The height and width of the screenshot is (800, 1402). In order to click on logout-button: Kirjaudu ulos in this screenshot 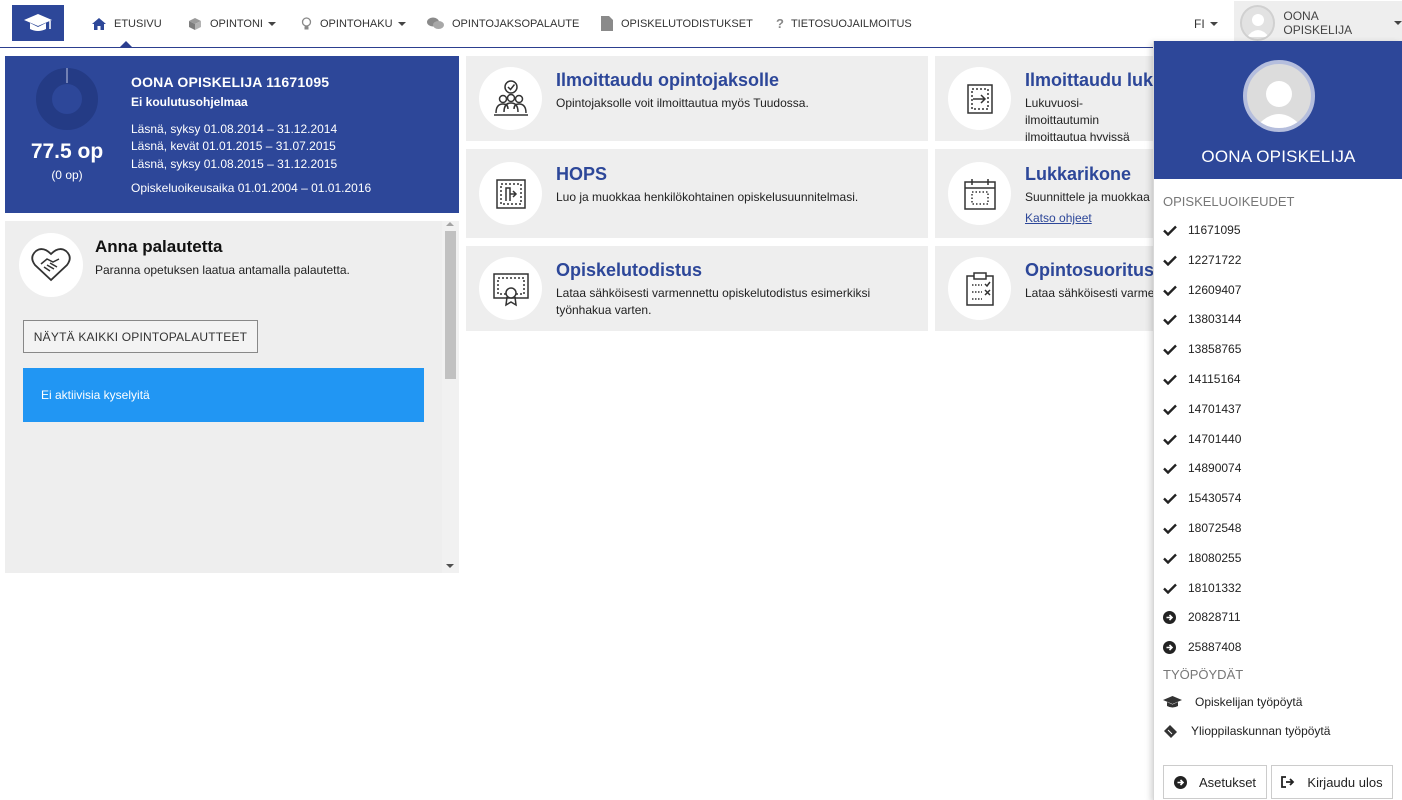, I will do `click(1332, 782)`.